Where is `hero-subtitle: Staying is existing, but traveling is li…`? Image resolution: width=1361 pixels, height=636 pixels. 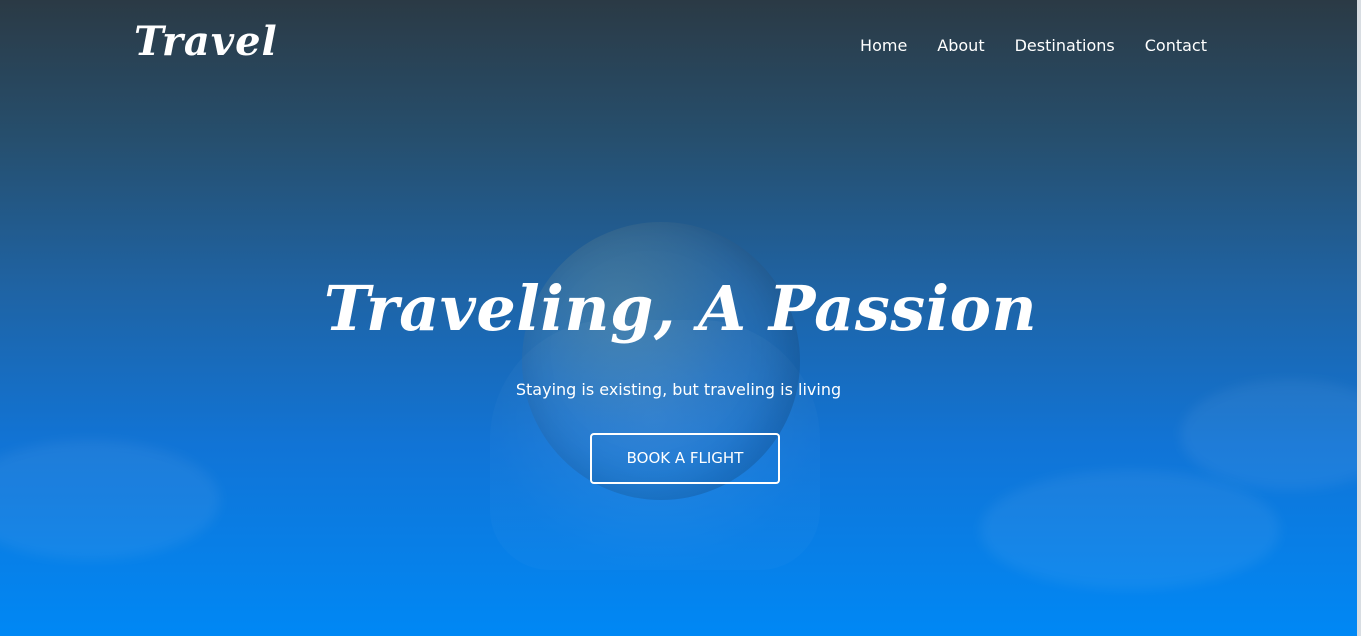 hero-subtitle: Staying is existing, but traveling is li… is located at coordinates (678, 389).